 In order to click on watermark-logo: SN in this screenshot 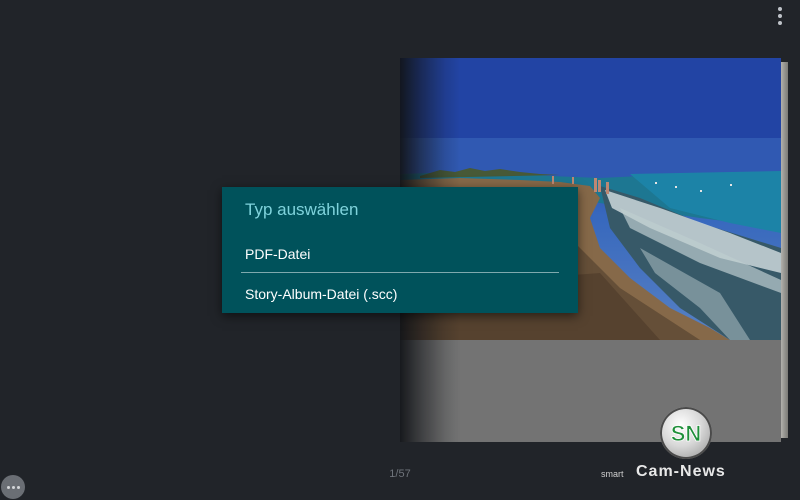, I will do `click(686, 433)`.